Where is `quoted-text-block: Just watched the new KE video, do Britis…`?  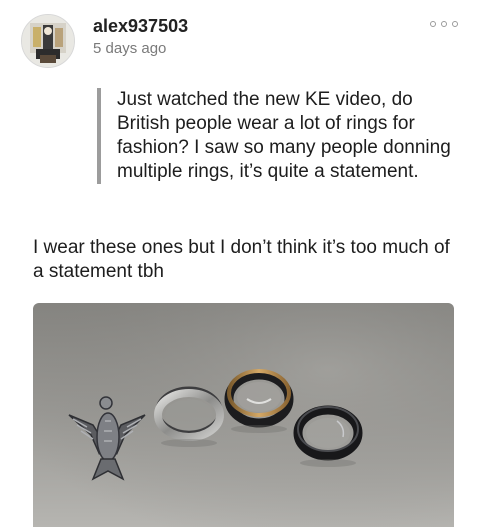
quoted-text-block: Just watched the new KE video, do Britis… is located at coordinates (282, 136).